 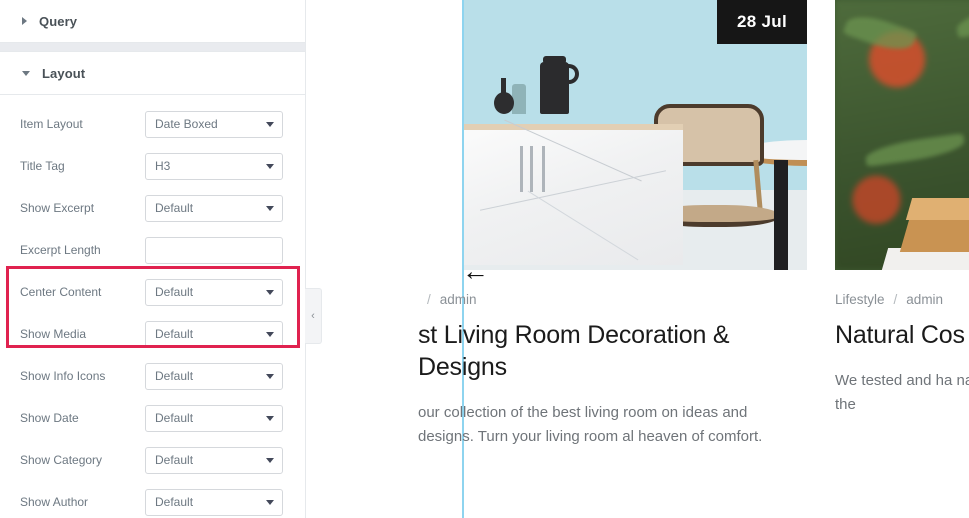 I want to click on control-label-show-excerpt: Show Excerpt, so click(x=57, y=208).